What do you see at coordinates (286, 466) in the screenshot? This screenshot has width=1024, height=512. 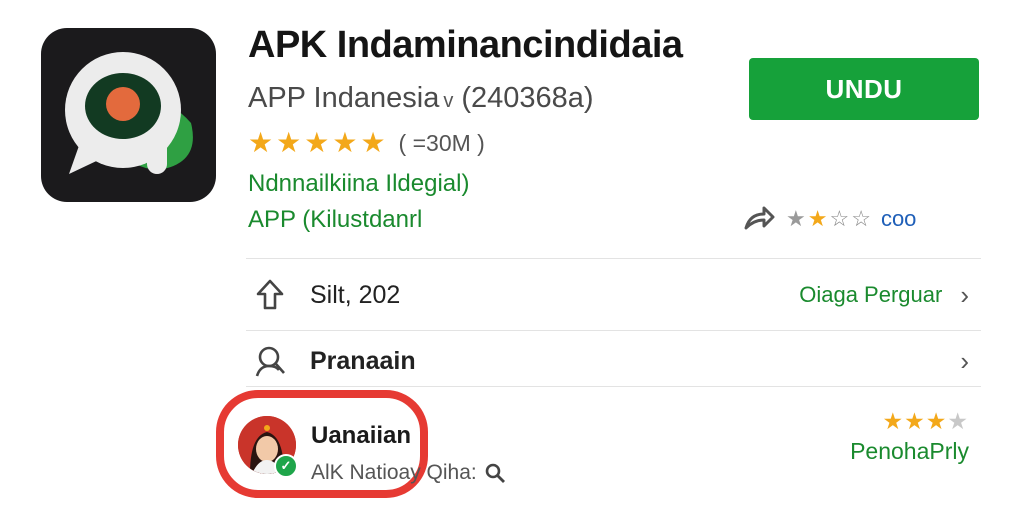 I see `verified-check-icon: ✓` at bounding box center [286, 466].